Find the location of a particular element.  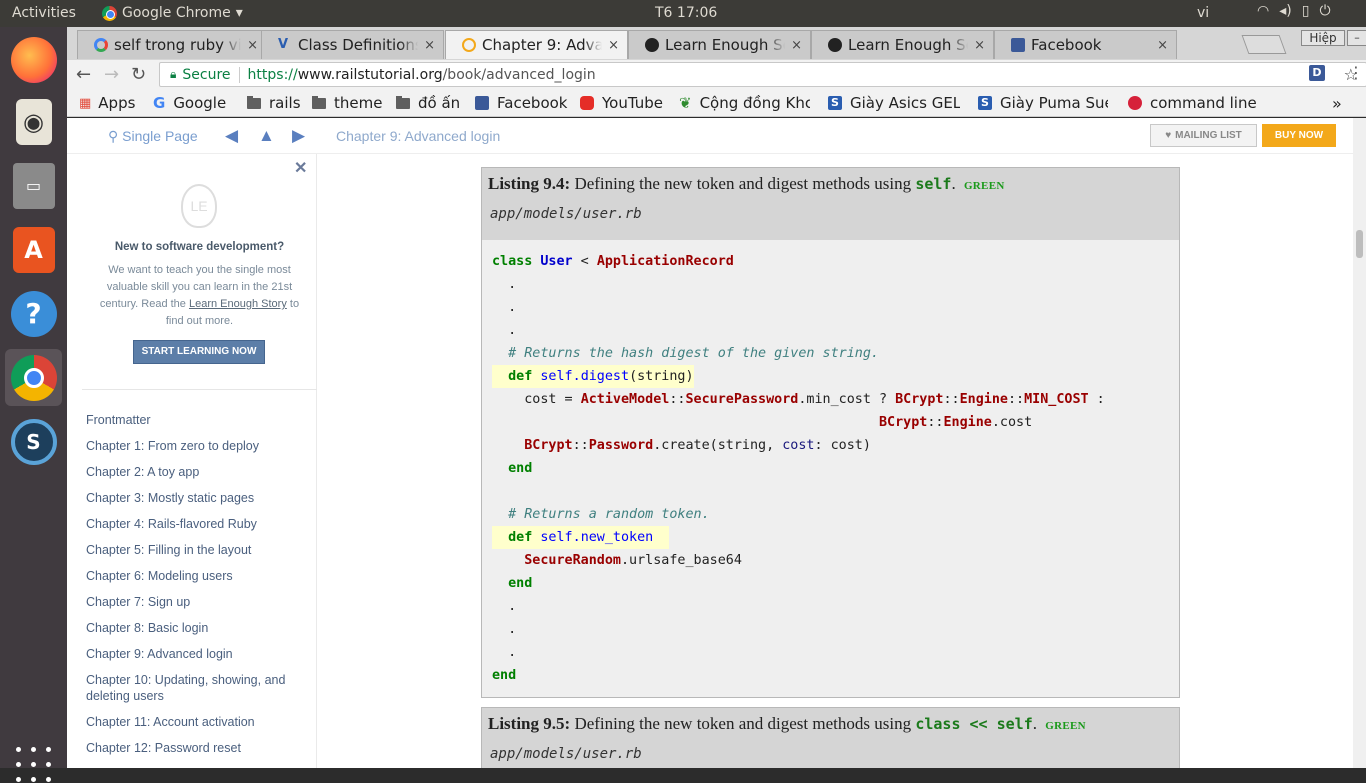

toc-item: Chapter 4: Rails-flavored Ruby is located at coordinates (193, 524).